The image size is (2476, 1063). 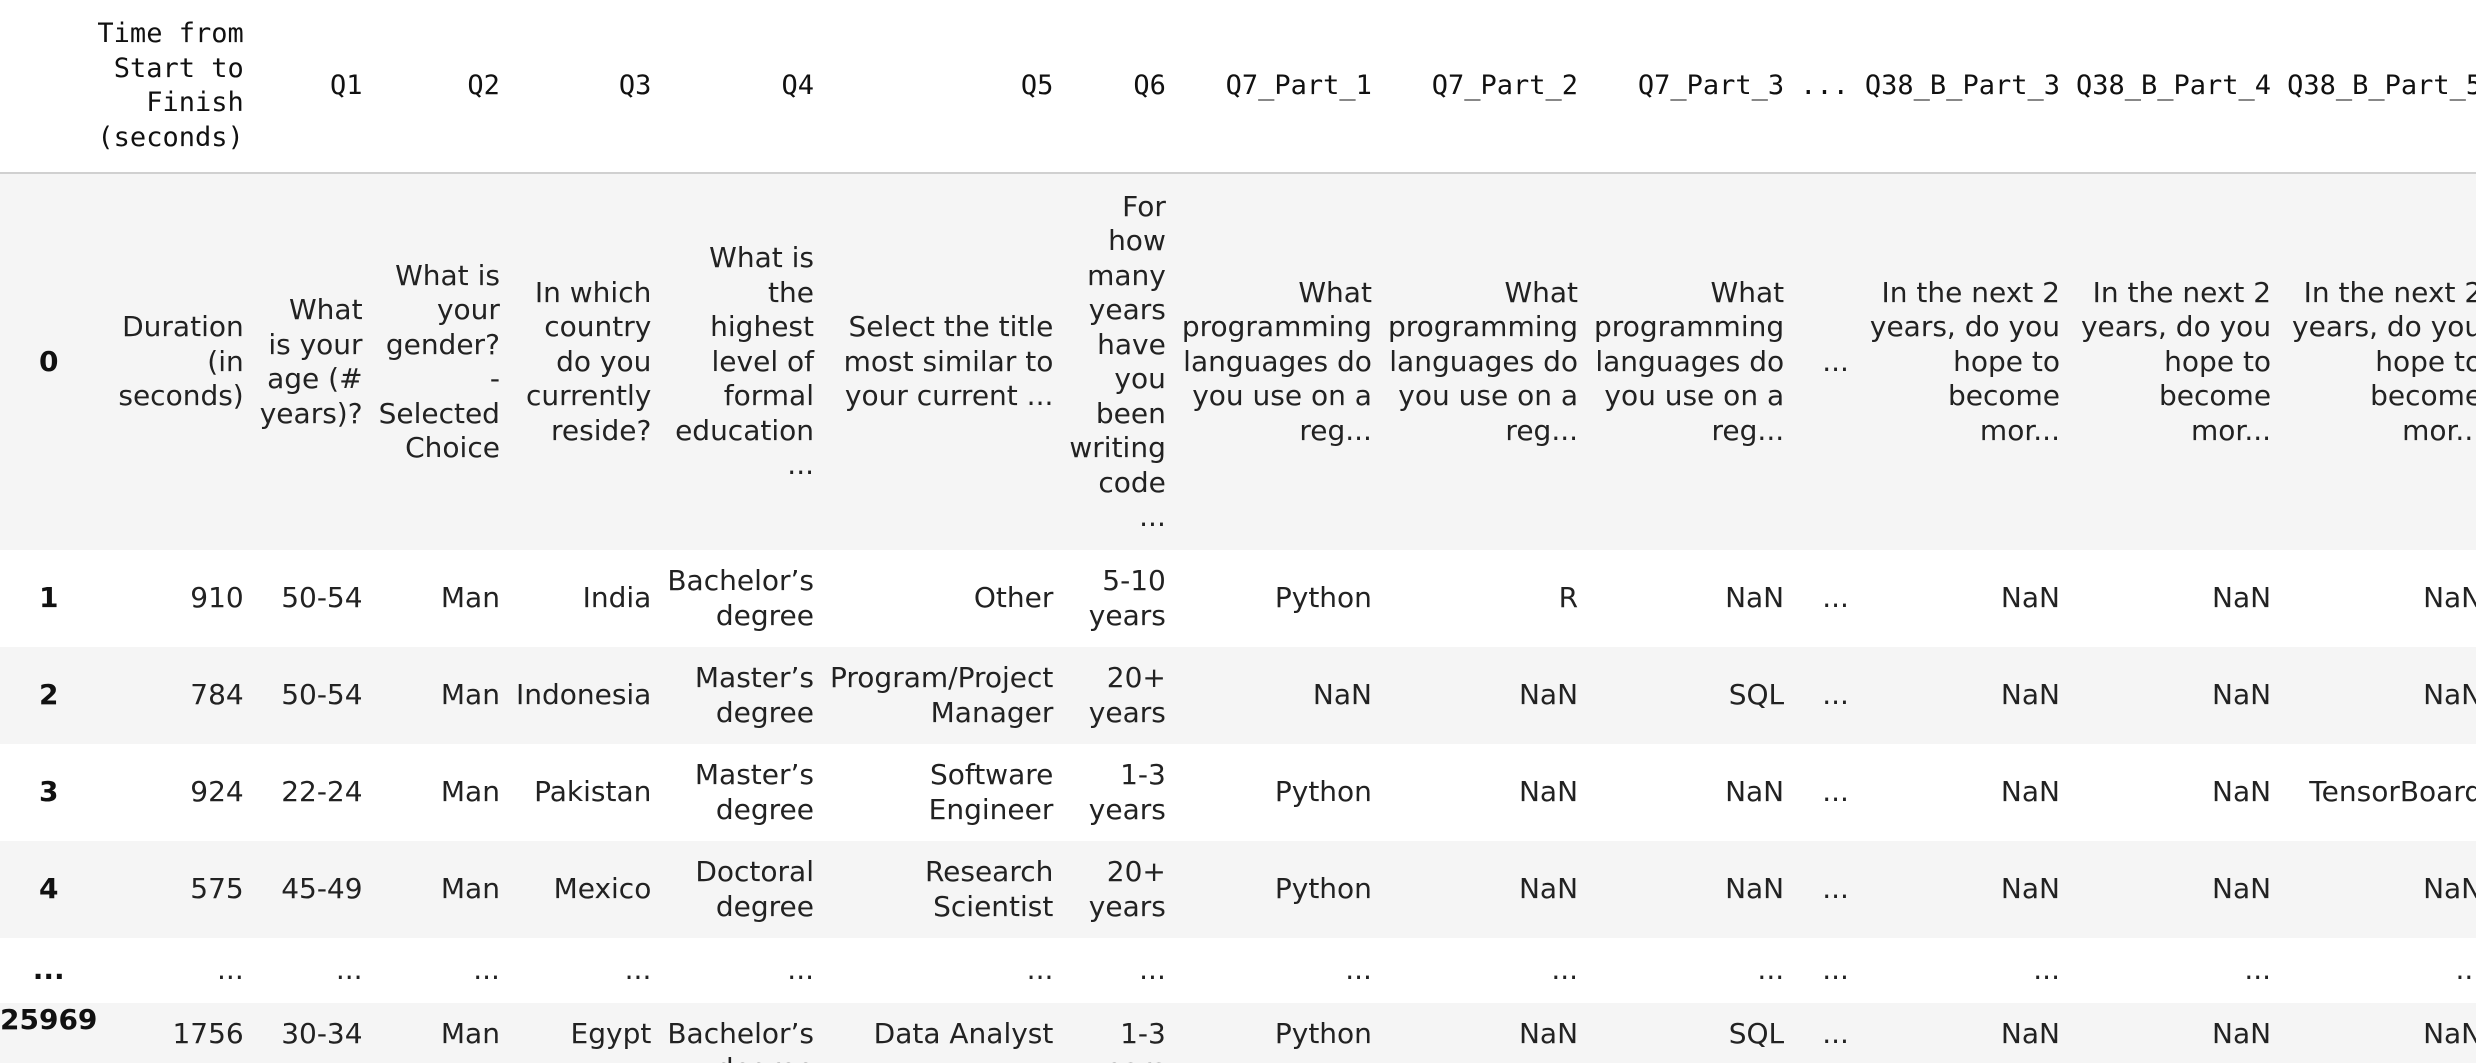 What do you see at coordinates (1284, 87) in the screenshot?
I see `column-header-c7: Q7_Part_1` at bounding box center [1284, 87].